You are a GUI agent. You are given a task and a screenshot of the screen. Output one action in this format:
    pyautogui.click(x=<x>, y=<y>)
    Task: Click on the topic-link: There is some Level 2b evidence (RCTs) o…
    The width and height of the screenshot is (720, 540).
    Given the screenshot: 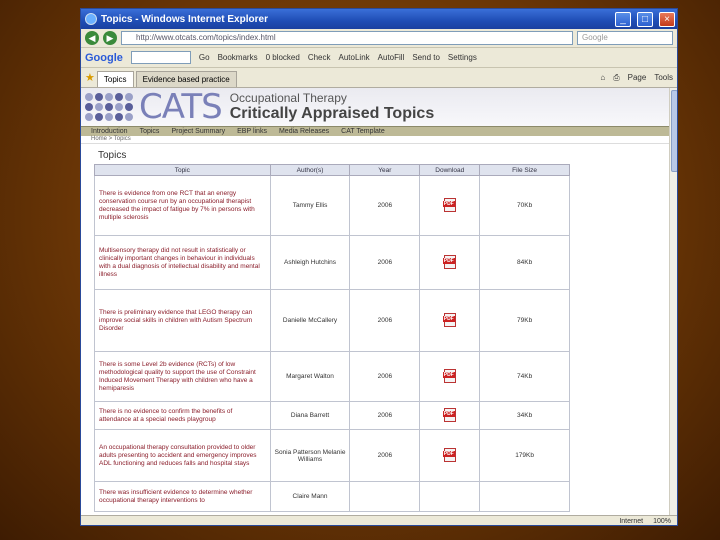 What is the action you would take?
    pyautogui.click(x=182, y=376)
    